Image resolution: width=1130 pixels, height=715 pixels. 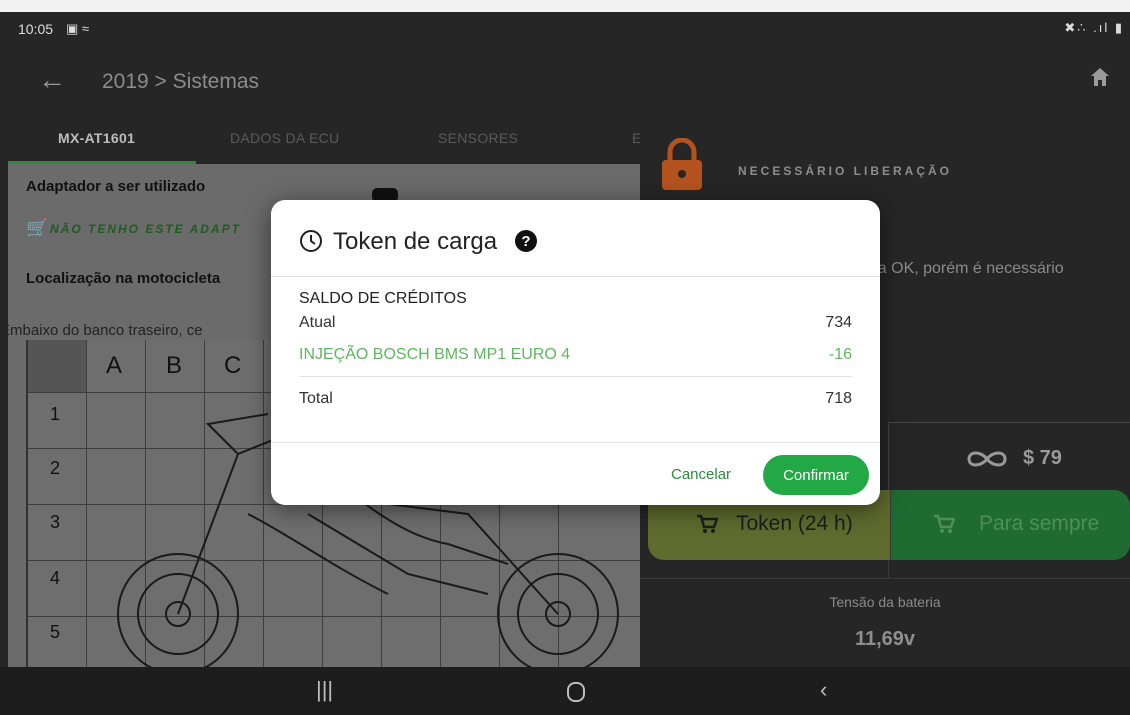 I want to click on clock-icon, so click(x=311, y=241).